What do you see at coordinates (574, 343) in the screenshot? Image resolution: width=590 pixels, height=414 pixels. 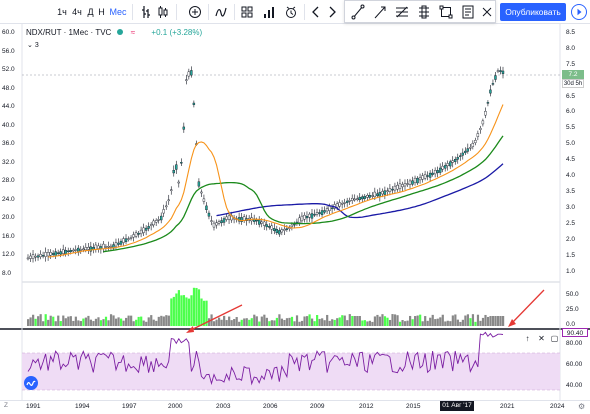 I see `rsi-tick: 80.00` at bounding box center [574, 343].